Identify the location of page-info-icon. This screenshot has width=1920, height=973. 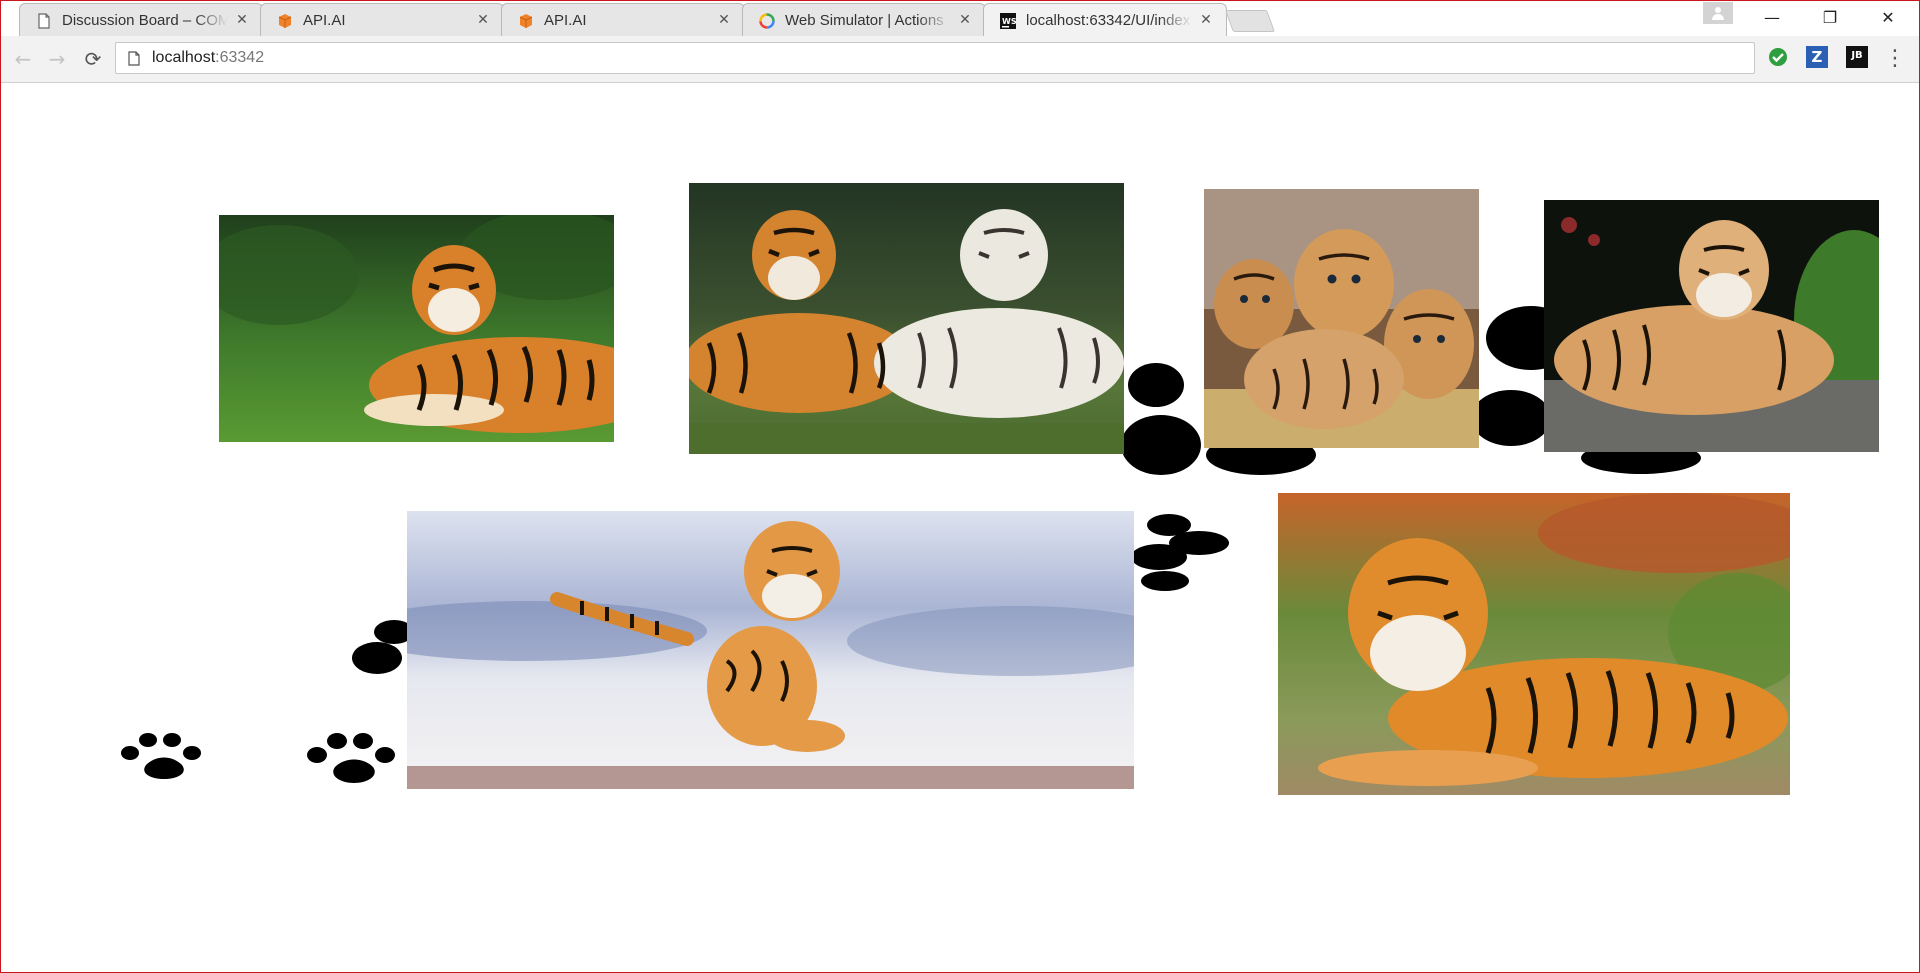
(134, 58).